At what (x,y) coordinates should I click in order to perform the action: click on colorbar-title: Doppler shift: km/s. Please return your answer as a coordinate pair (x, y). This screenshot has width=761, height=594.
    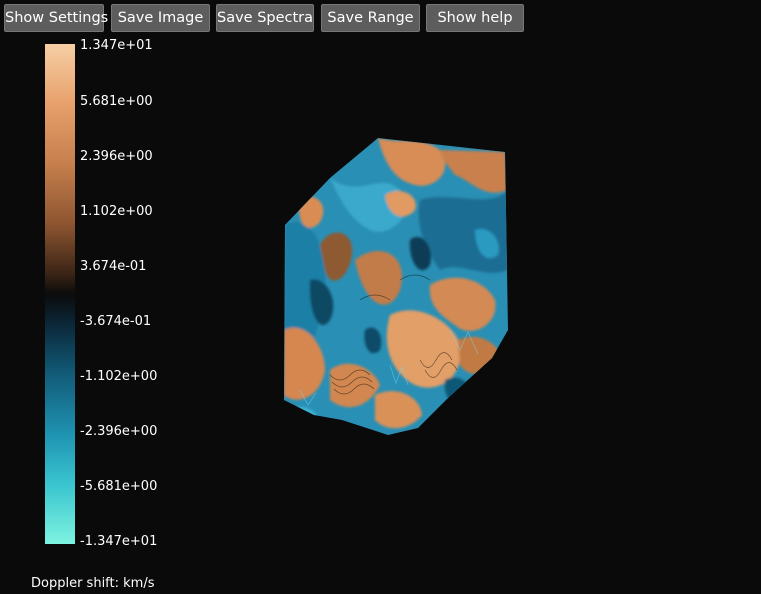
    Looking at the image, I should click on (93, 583).